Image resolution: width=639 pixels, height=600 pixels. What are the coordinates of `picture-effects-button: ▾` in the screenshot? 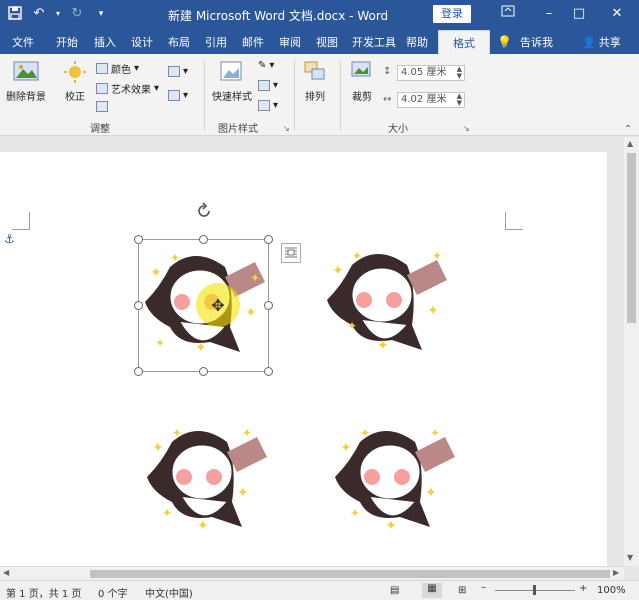 It's located at (268, 85).